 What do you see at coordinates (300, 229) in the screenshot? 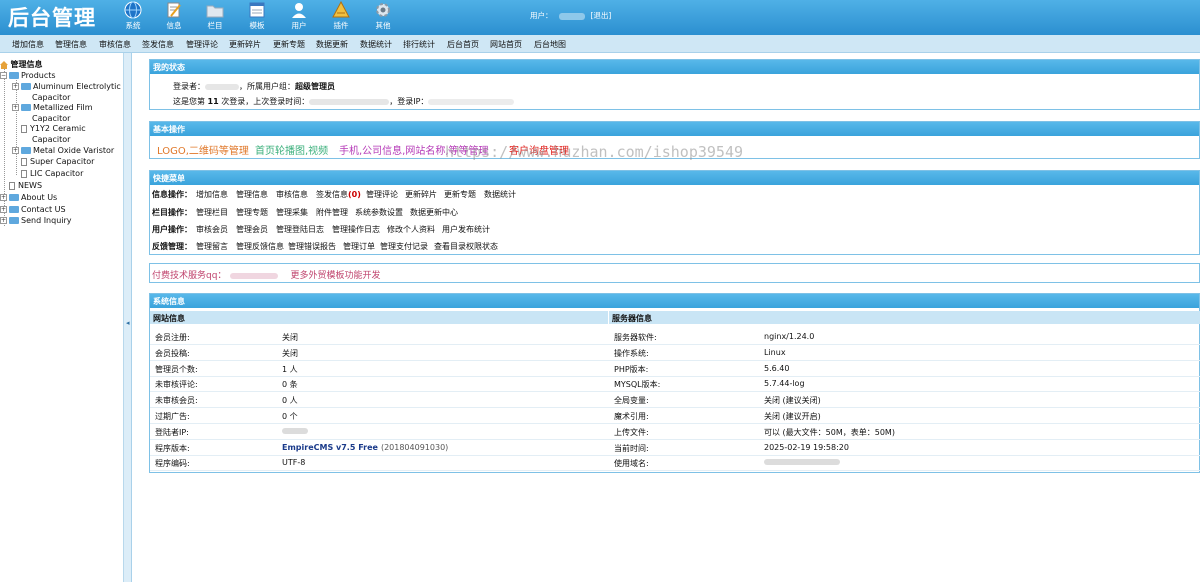
I see `quick-login-log: 管理登陆日志` at bounding box center [300, 229].